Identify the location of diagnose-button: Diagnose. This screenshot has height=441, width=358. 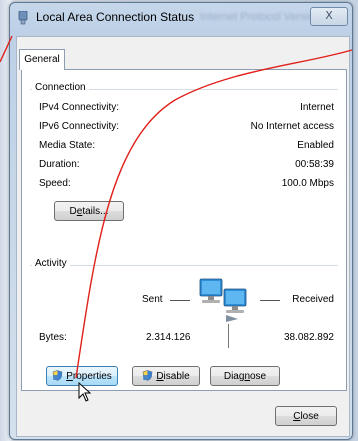
(245, 376).